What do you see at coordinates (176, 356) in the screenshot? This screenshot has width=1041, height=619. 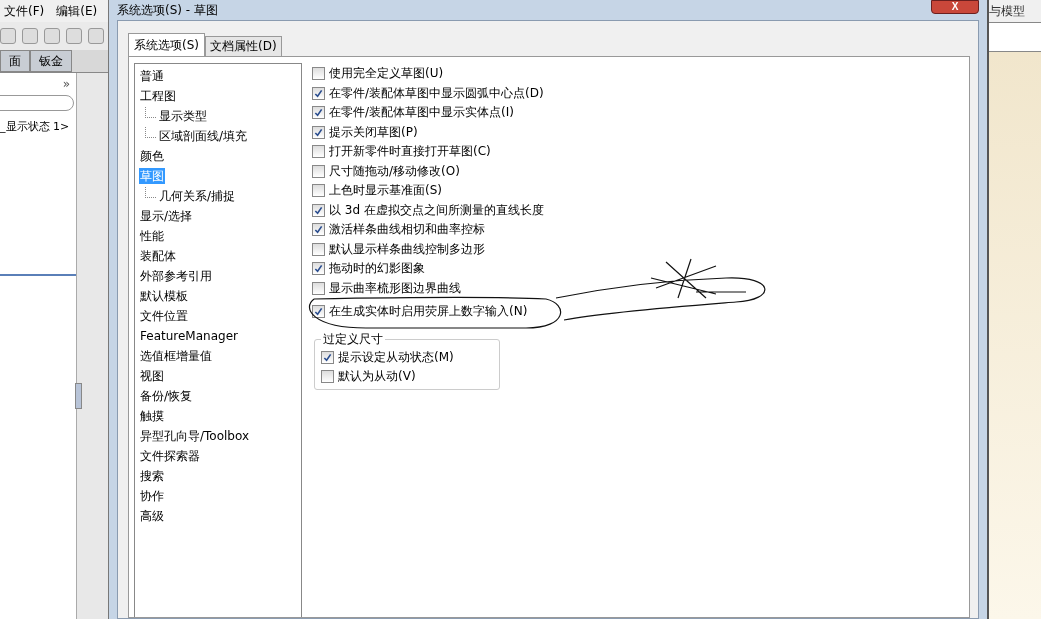 I see `tree-item: 选值框增量值` at bounding box center [176, 356].